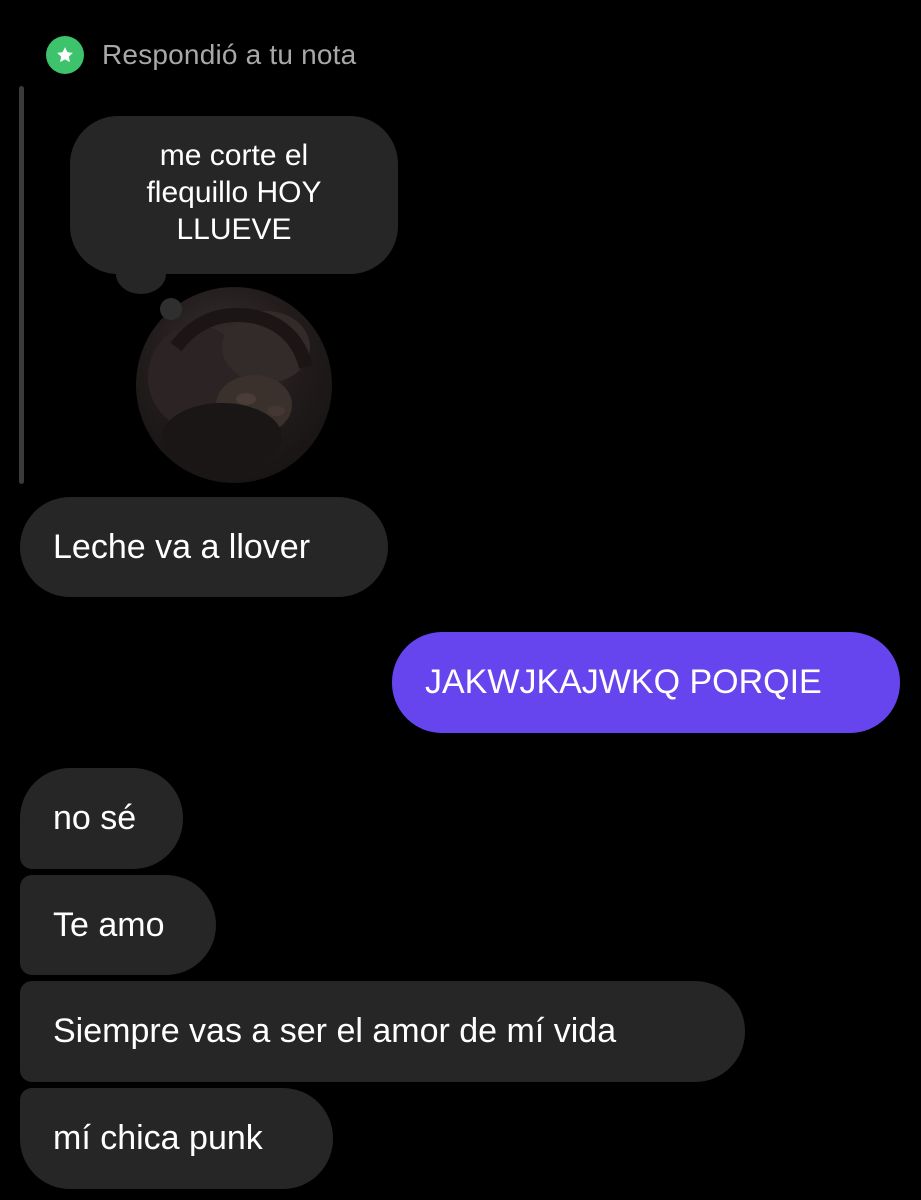  I want to click on message-bubble-incoming: mí chica punk, so click(176, 1138).